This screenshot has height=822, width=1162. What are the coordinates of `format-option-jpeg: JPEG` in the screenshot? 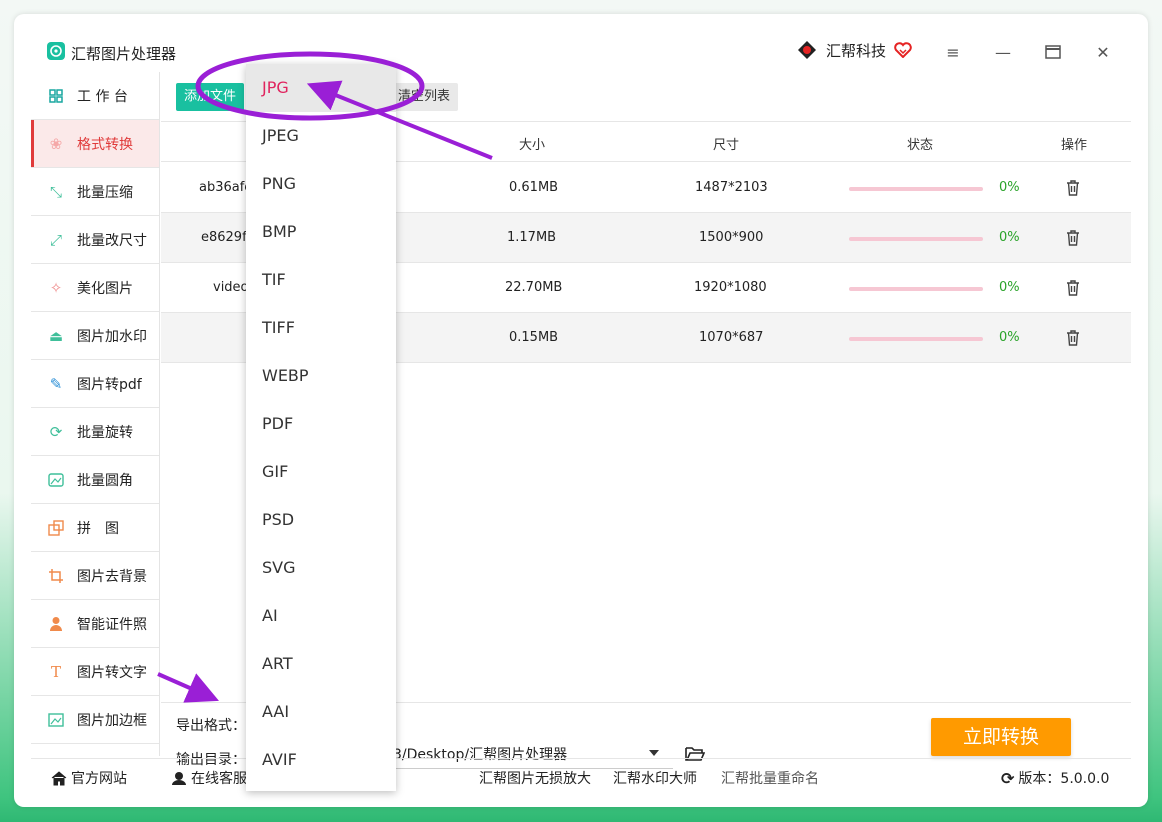 It's located at (321, 136).